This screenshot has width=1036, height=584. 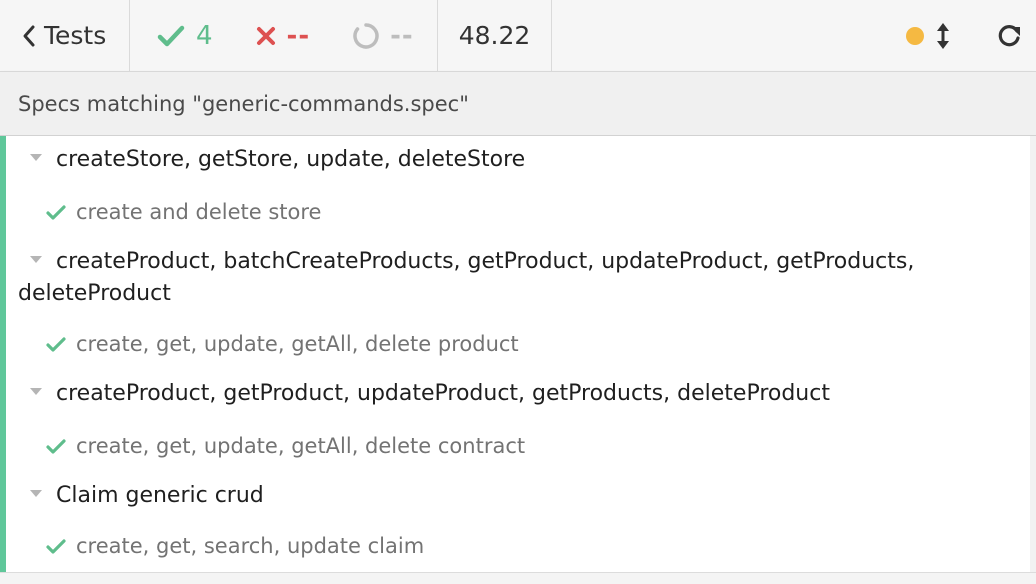 I want to click on spec-filter-banner: Specs matching "generic-commands.spec", so click(x=518, y=104).